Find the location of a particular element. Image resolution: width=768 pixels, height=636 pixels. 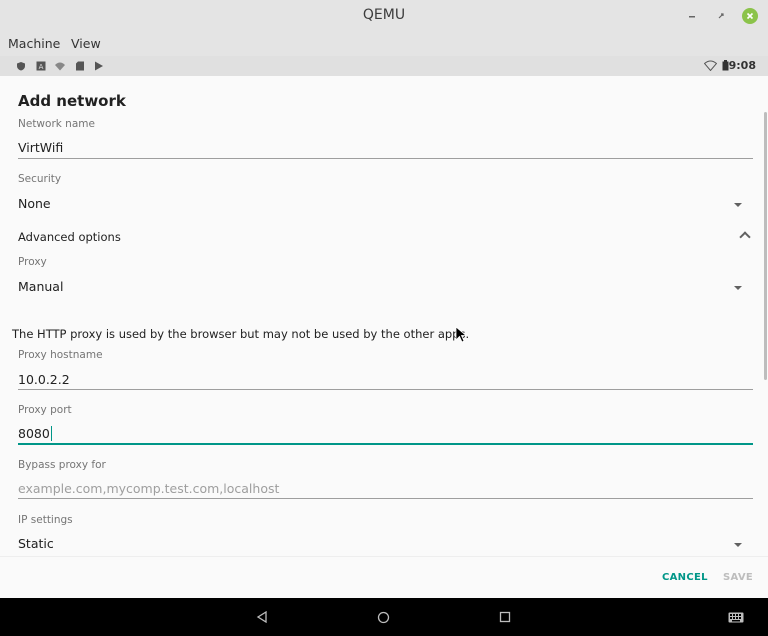

recents-button is located at coordinates (505, 617).